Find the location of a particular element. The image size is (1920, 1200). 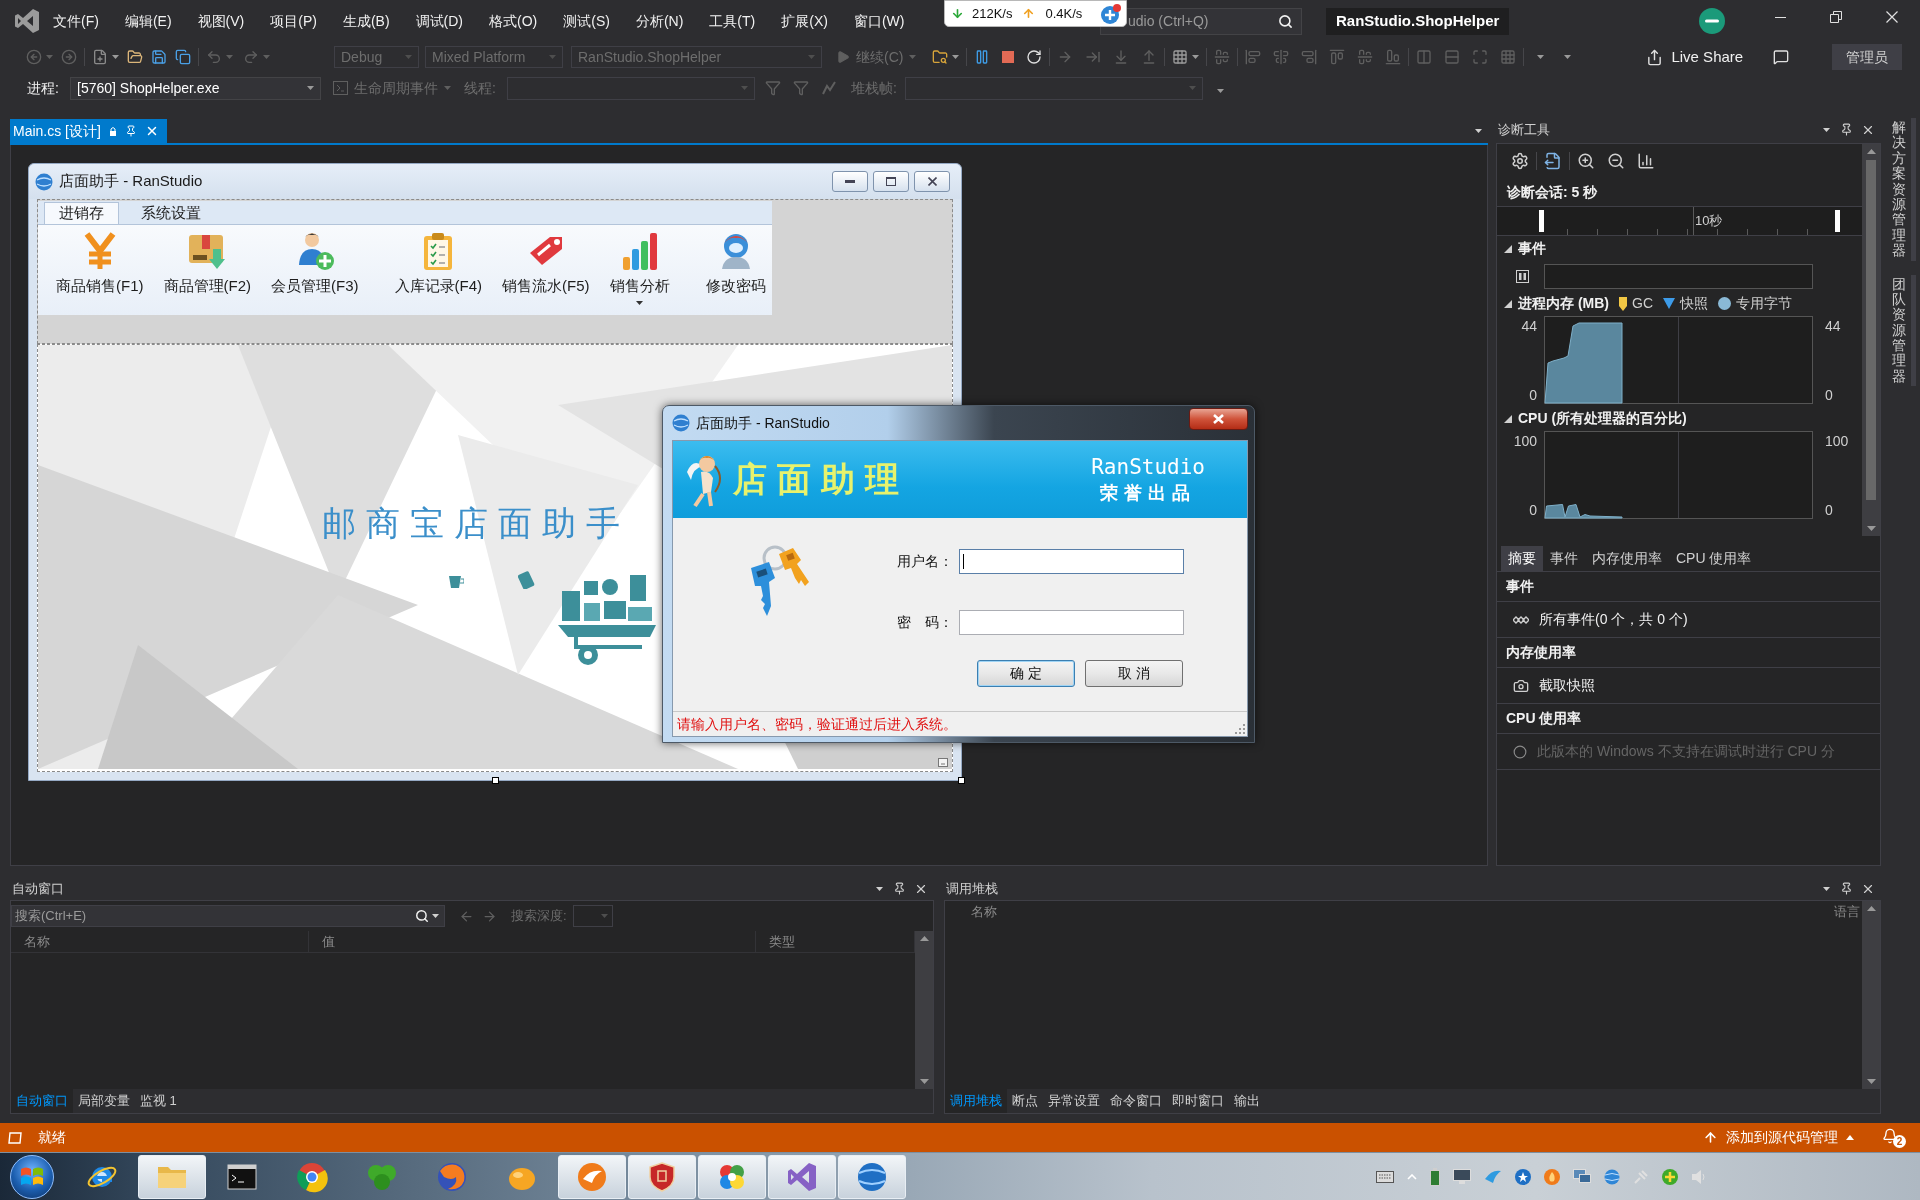

open-folder-icon is located at coordinates (135, 57).